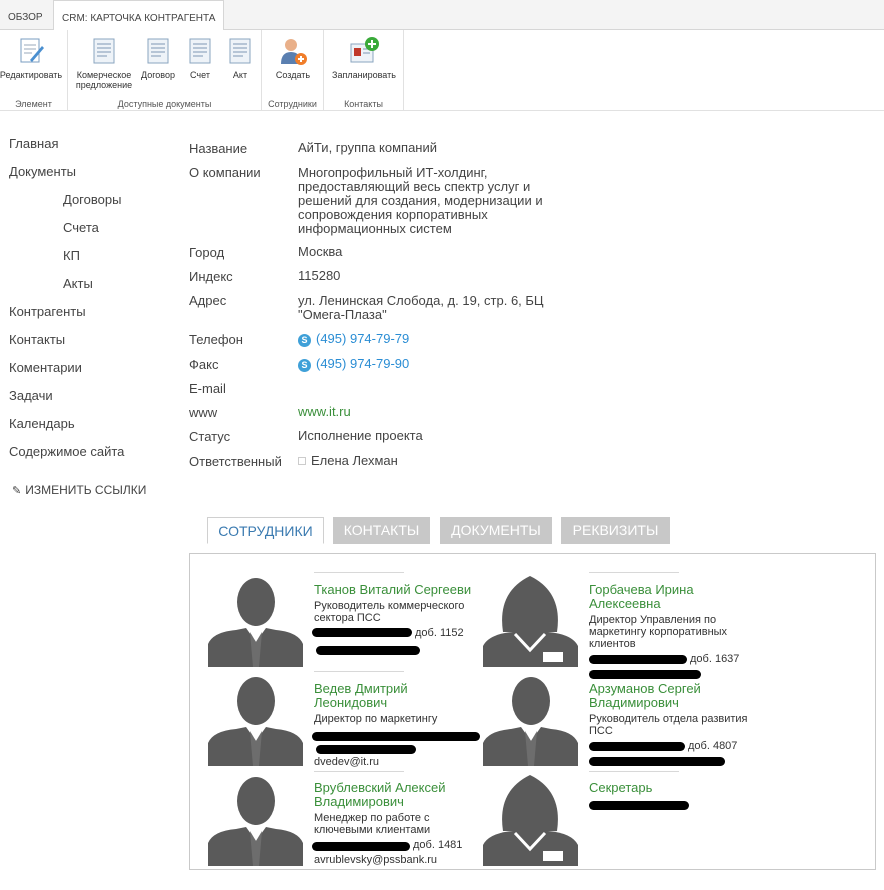  I want to click on group-contacts: Запланировать Контакты, so click(364, 70).